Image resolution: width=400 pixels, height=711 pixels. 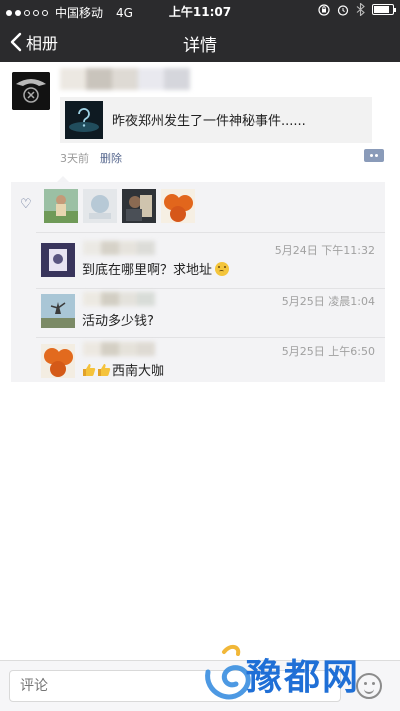 What do you see at coordinates (324, 9) in the screenshot?
I see `rotation-lock-icon` at bounding box center [324, 9].